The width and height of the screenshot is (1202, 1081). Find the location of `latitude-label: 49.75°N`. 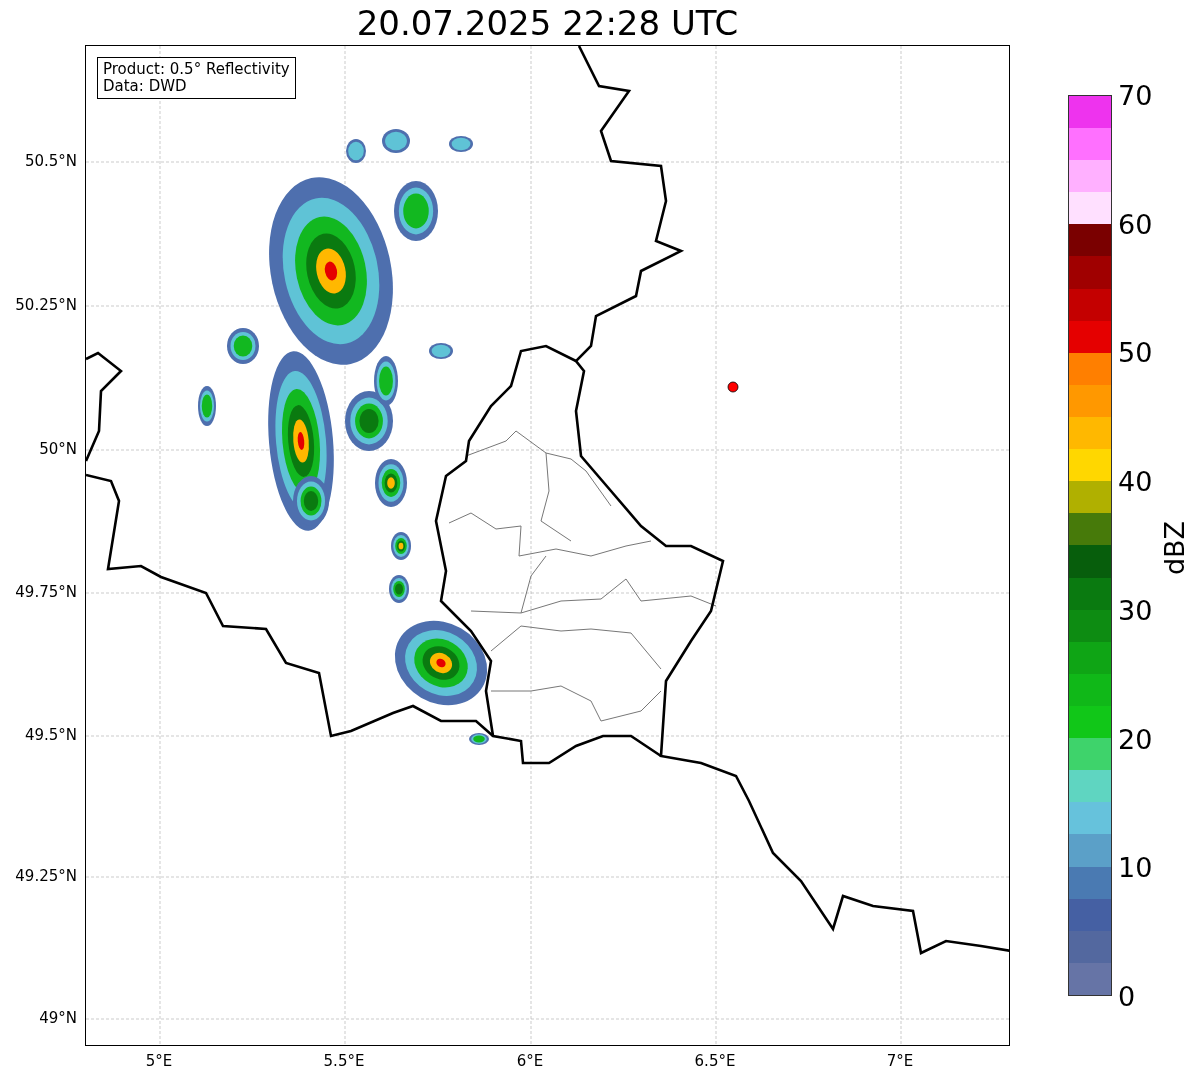

latitude-label: 49.75°N is located at coordinates (46, 592).